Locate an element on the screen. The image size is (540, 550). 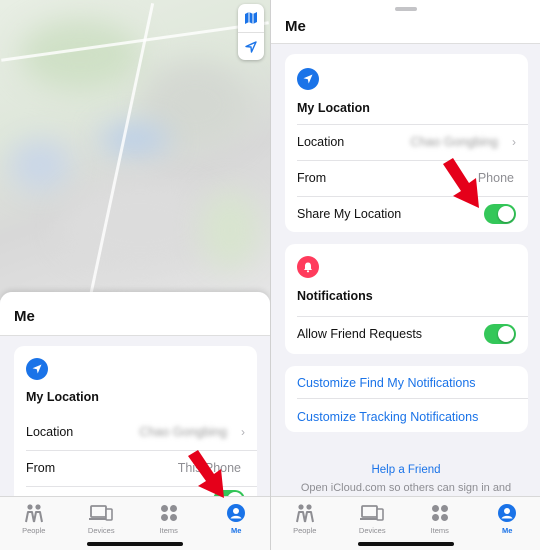
notifications-card: Notifications Allow Friend Requests is located at coordinates (406, 299).